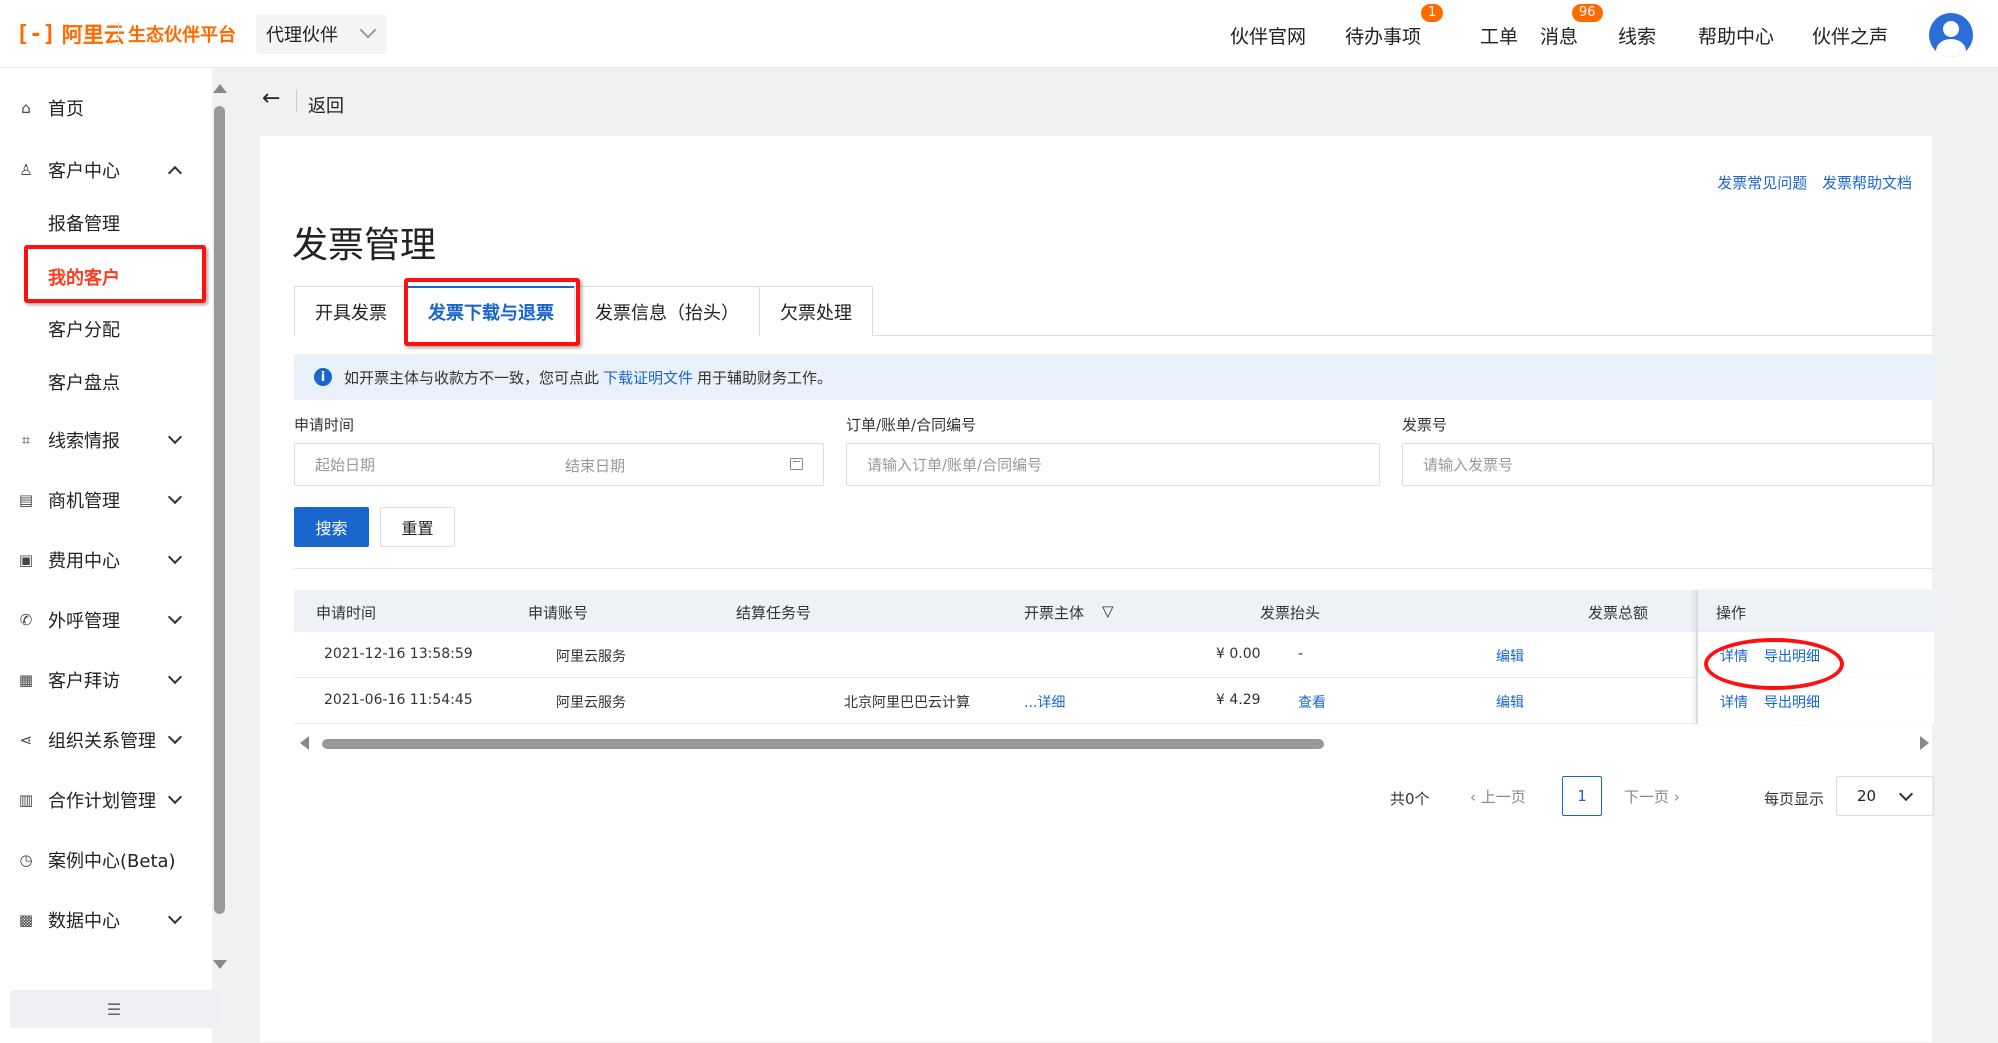 The image size is (1998, 1043). I want to click on download-proof-link: 下载证明文件, so click(648, 377).